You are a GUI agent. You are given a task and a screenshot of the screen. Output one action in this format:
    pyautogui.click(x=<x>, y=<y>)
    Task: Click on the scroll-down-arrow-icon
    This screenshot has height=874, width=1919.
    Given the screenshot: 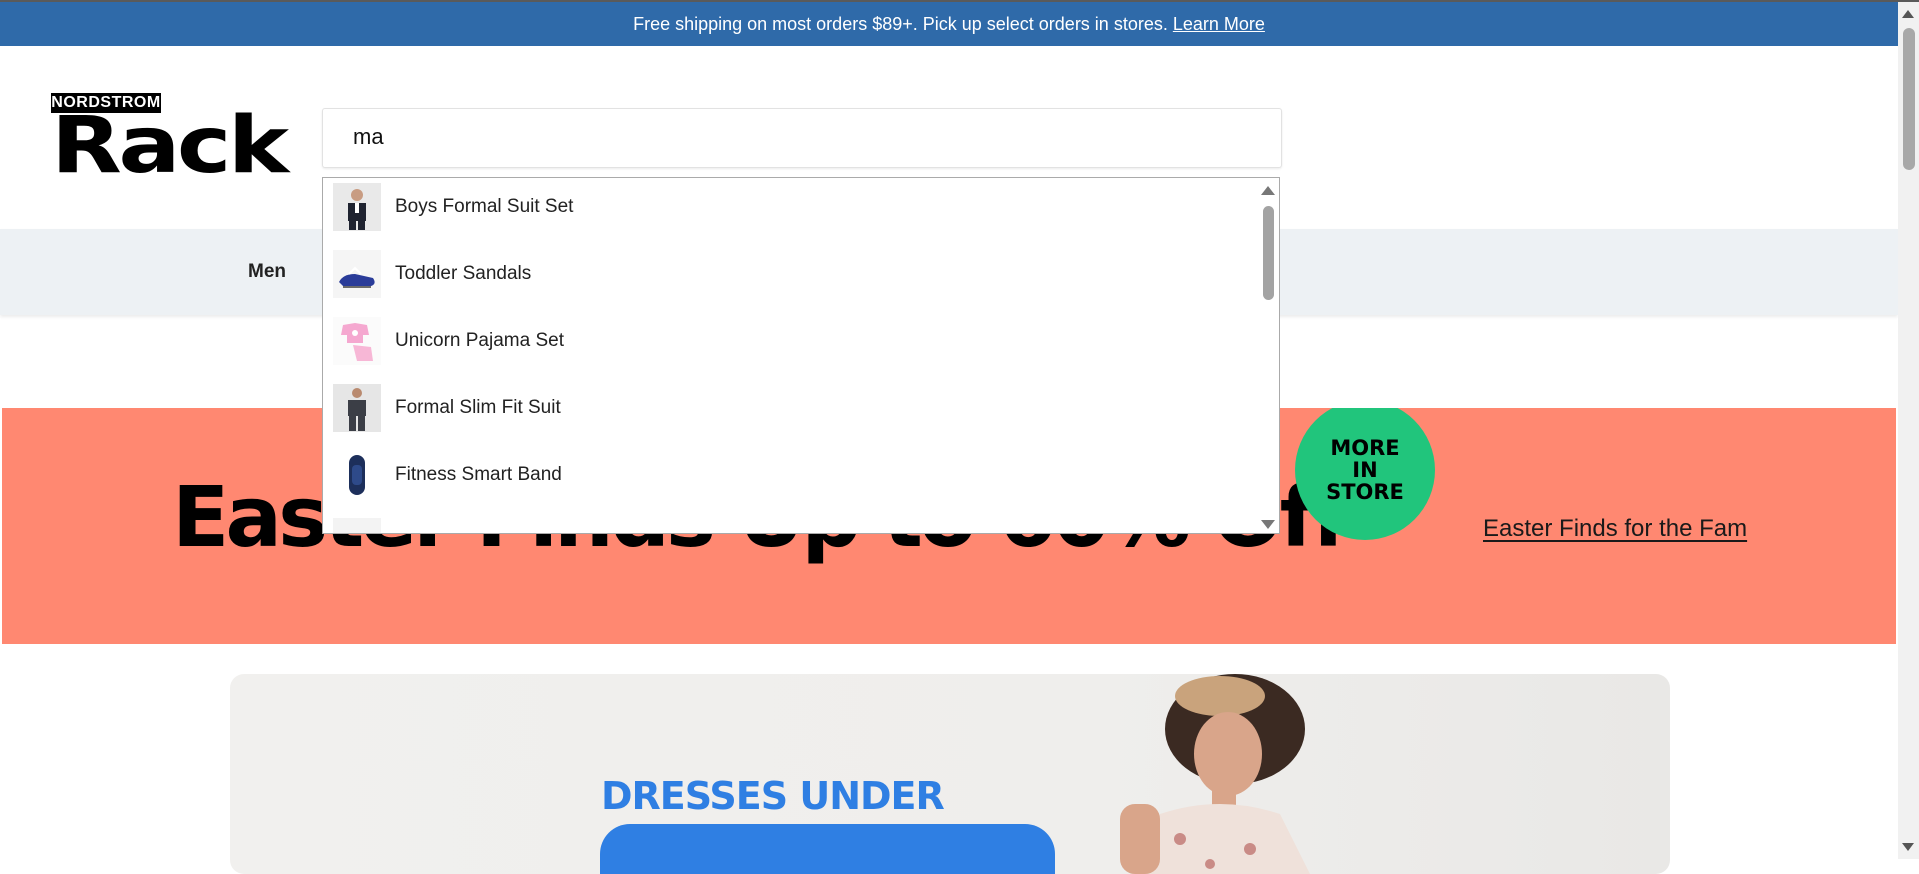 What is the action you would take?
    pyautogui.click(x=1268, y=524)
    